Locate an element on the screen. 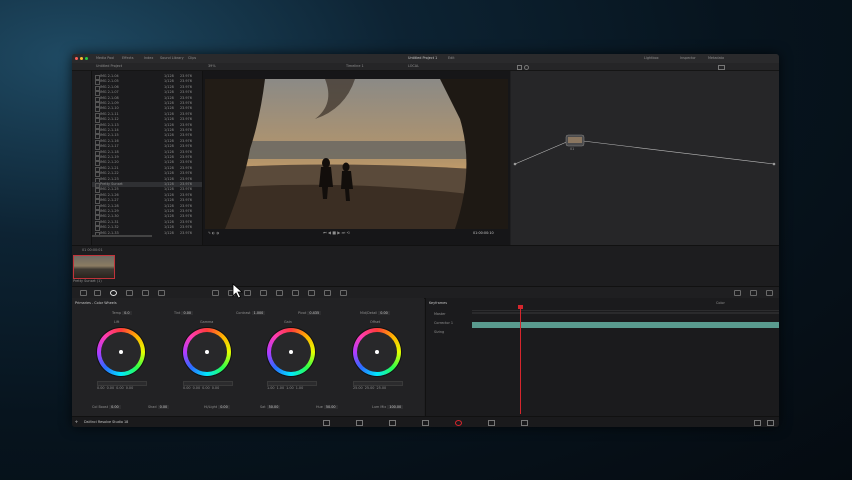  info-icon is located at coordinates (769, 293).